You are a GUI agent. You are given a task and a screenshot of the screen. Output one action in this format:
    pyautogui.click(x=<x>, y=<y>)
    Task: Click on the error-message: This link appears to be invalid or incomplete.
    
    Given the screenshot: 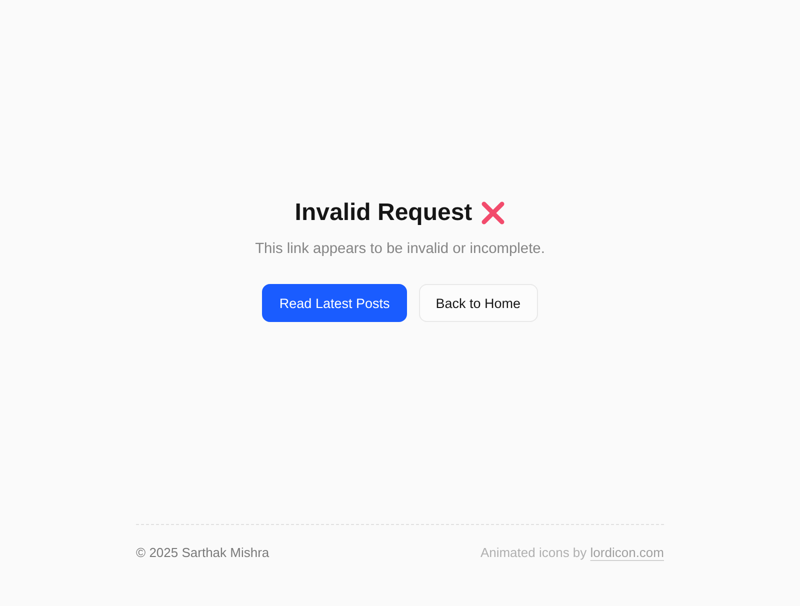 What is the action you would take?
    pyautogui.click(x=400, y=249)
    